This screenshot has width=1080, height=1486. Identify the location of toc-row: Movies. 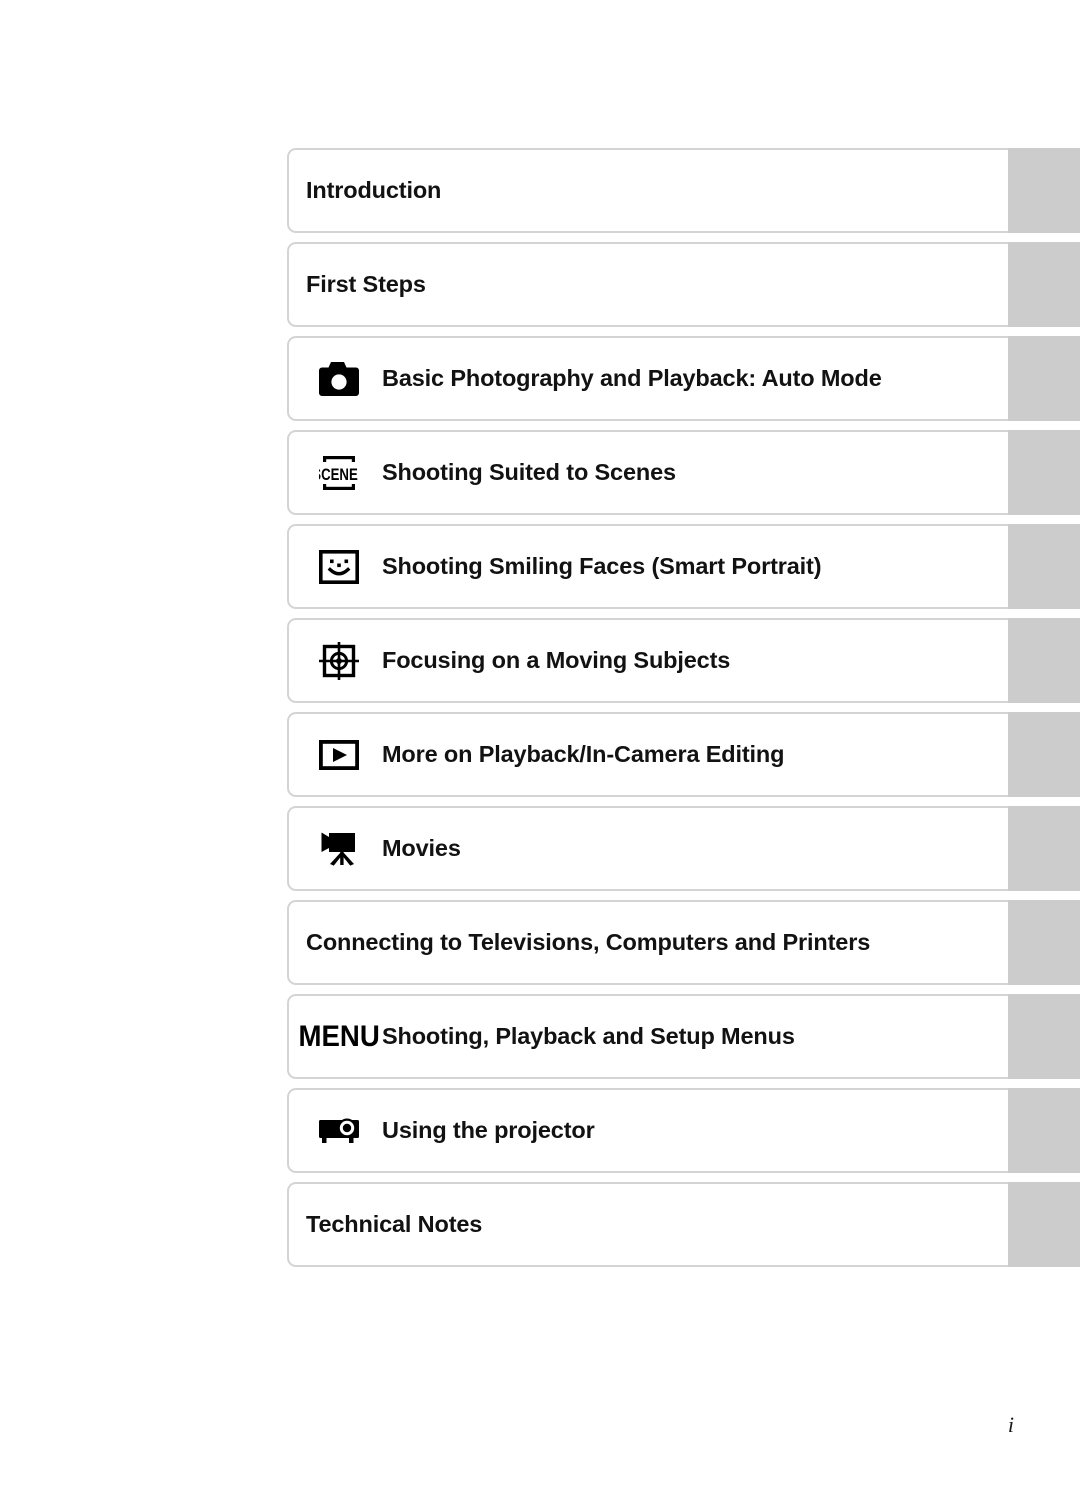
(683, 848).